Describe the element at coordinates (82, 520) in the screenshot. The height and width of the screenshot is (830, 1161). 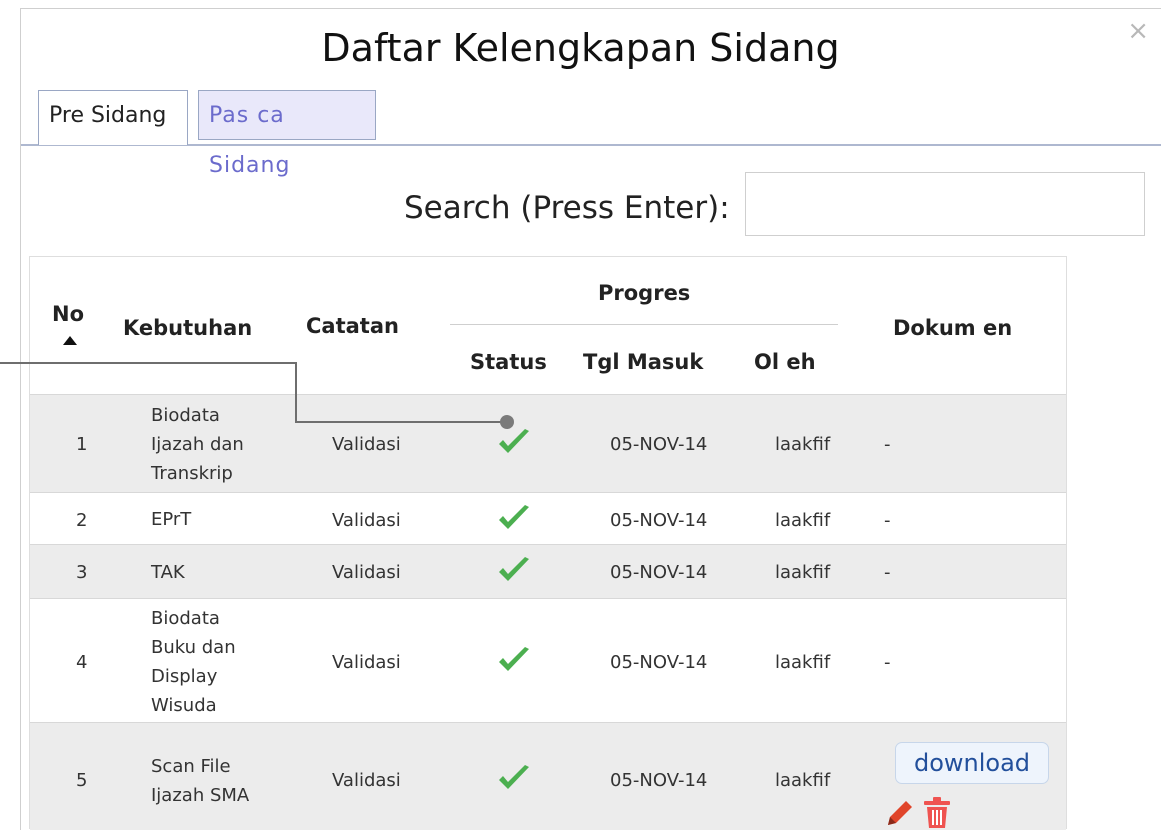
I see `row-no: 2` at that location.